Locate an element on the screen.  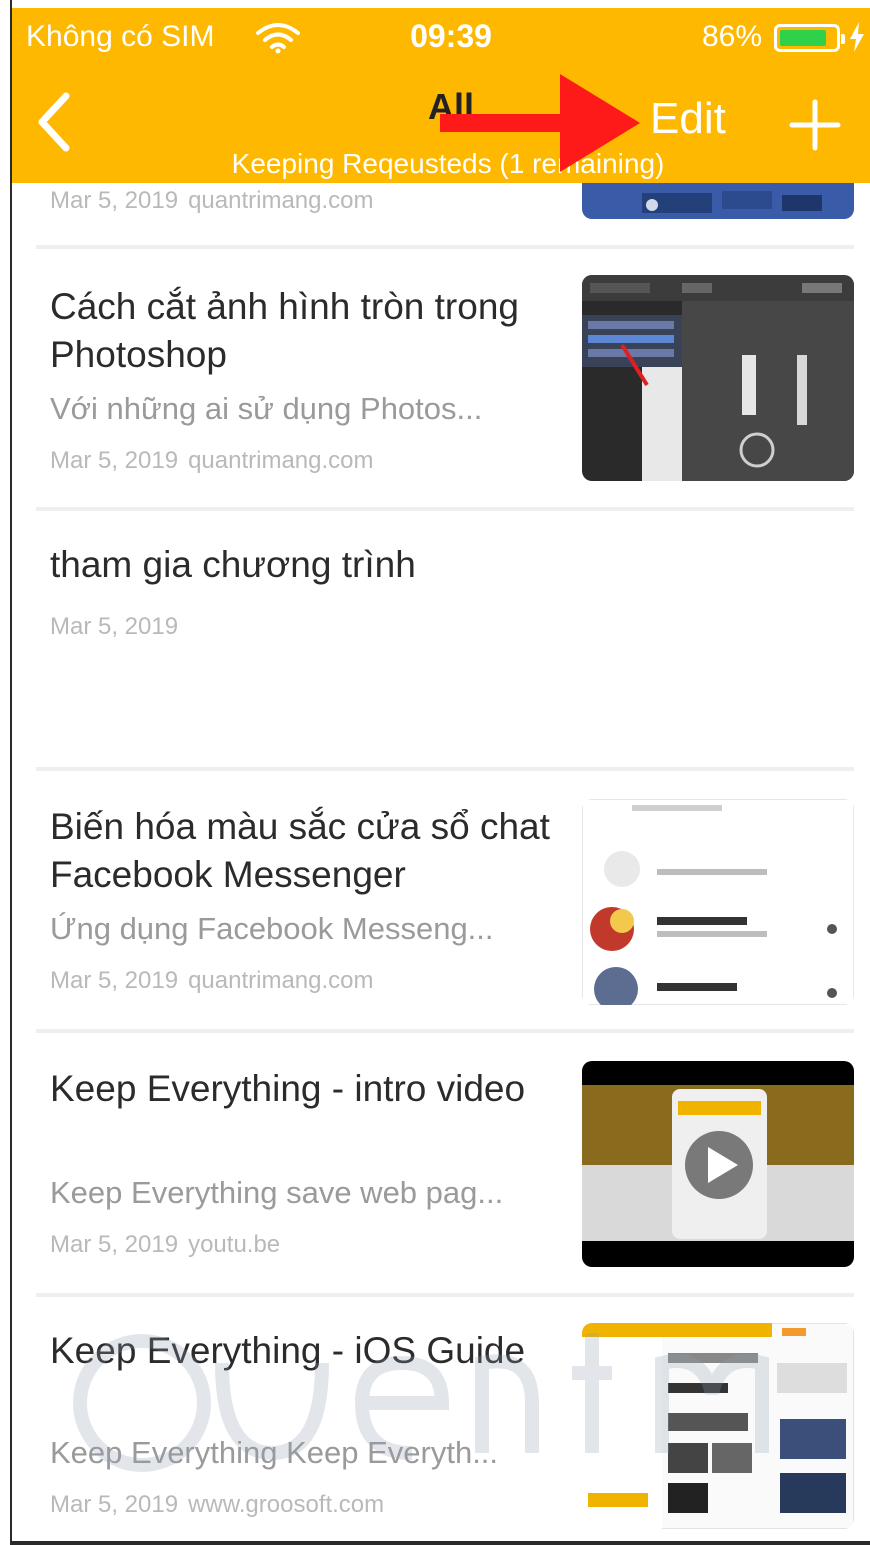
item-meta: Mar 5, 2019 www.groosoft.com is located at coordinates (217, 1505).